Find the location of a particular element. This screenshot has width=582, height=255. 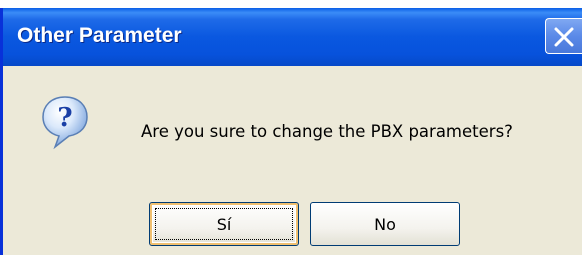

window-title: Other Parameter is located at coordinates (99, 35).